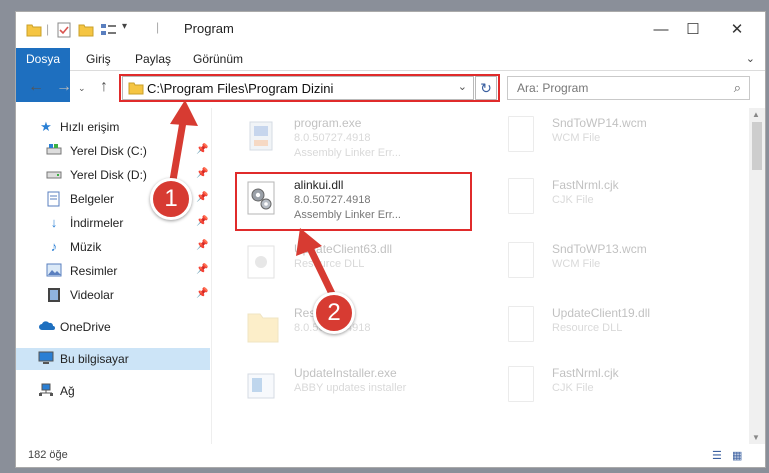 The height and width of the screenshot is (473, 769). Describe the element at coordinates (334, 313) in the screenshot. I see `step-badge-2: 2` at that location.